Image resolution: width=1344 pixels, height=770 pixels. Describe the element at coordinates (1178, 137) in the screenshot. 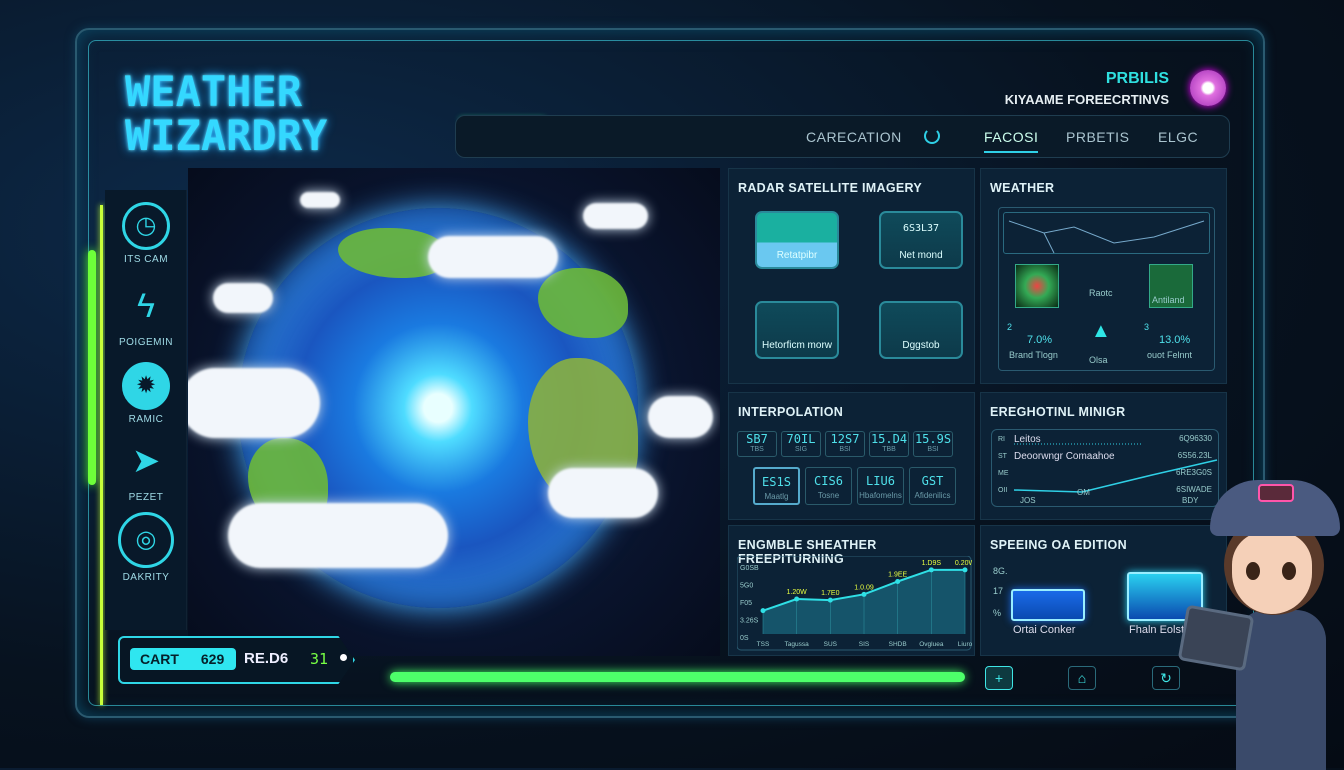

I see `tab-elgc: ELGC` at that location.